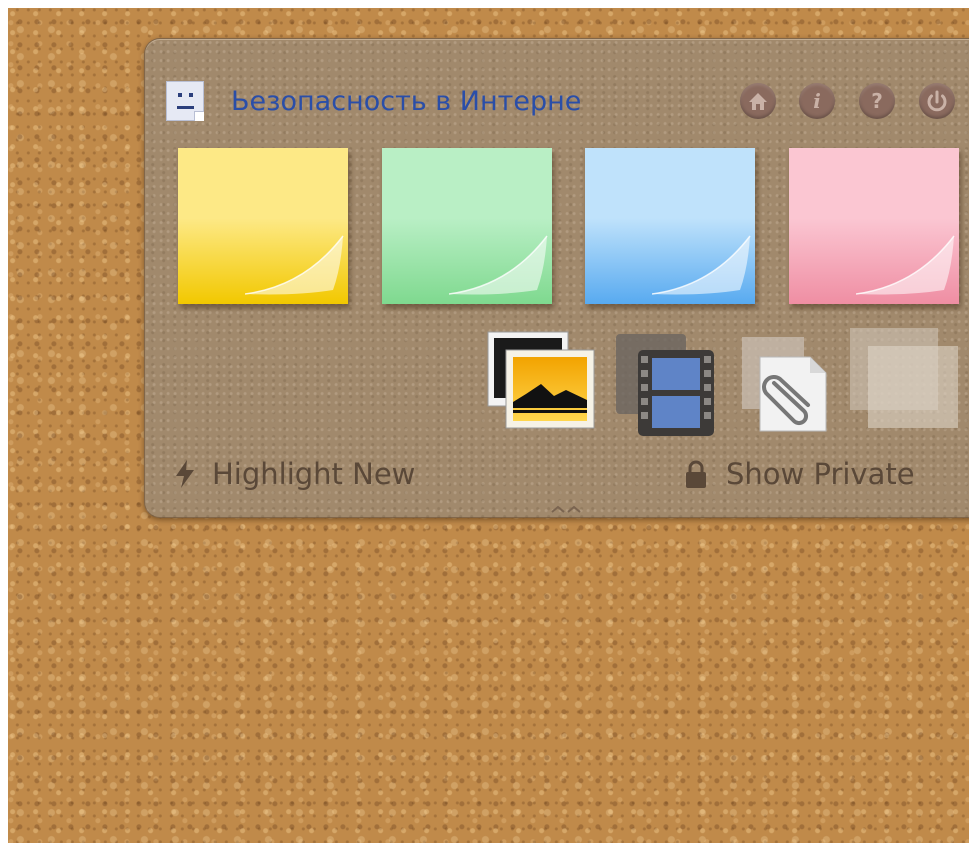  What do you see at coordinates (314, 474) in the screenshot?
I see `highlight-new-label: Highlight New` at bounding box center [314, 474].